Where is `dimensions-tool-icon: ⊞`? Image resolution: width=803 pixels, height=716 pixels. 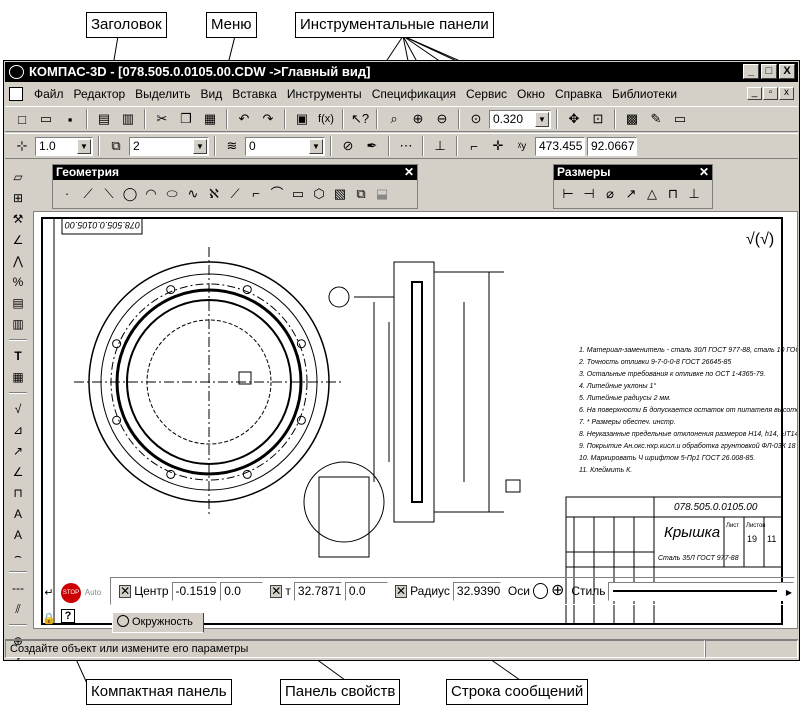
dimensions-tool-icon: ⊞ is located at coordinates (18, 198).